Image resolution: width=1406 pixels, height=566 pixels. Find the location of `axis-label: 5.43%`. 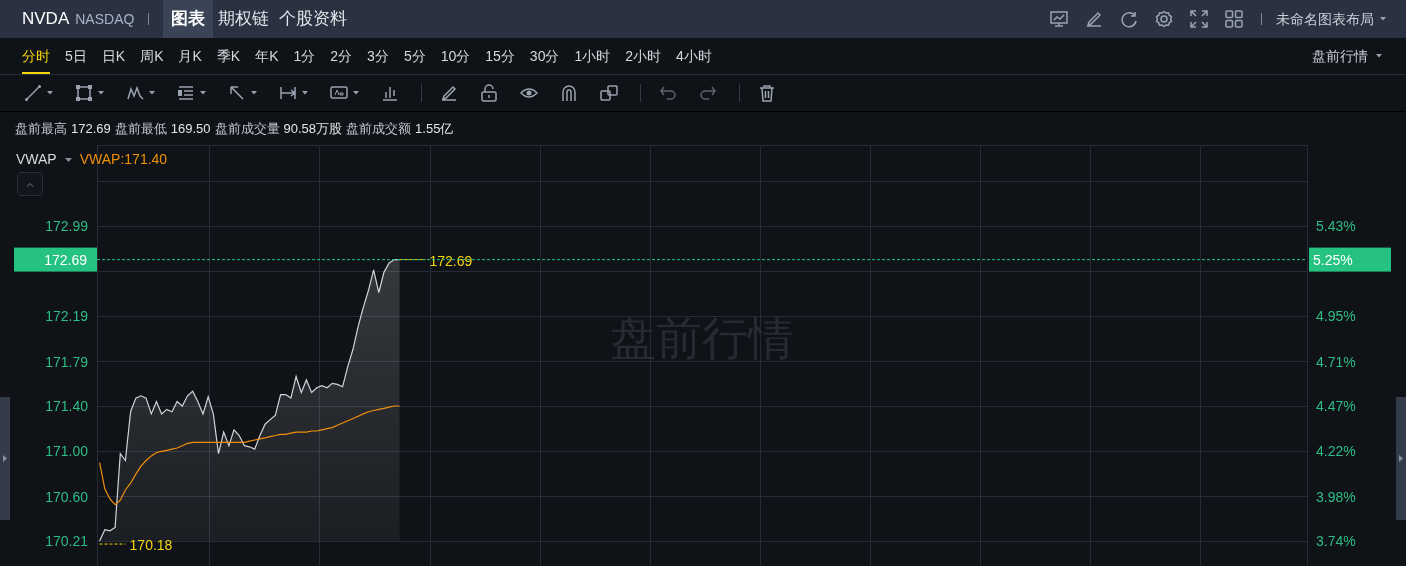

axis-label: 5.43% is located at coordinates (1336, 225).